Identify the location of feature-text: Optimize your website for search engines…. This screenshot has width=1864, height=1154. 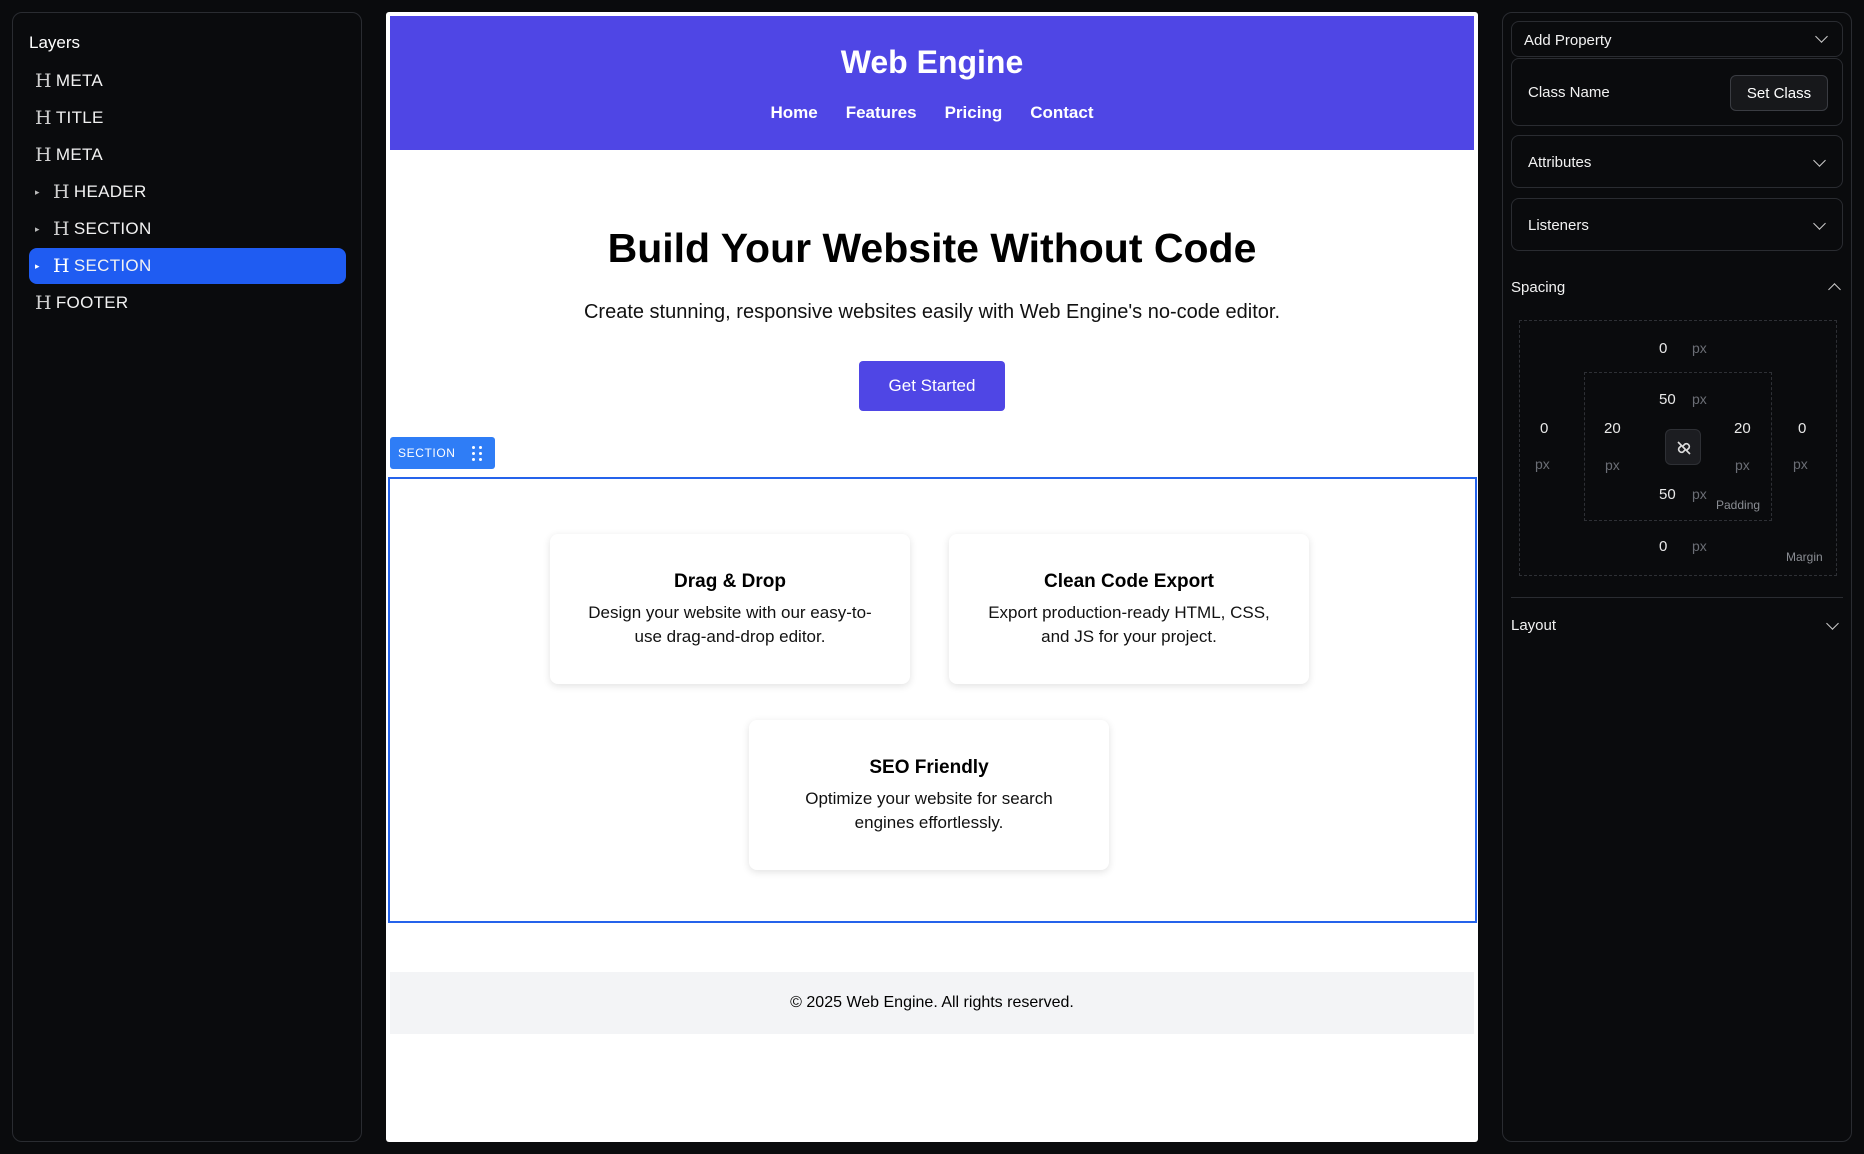
(929, 810).